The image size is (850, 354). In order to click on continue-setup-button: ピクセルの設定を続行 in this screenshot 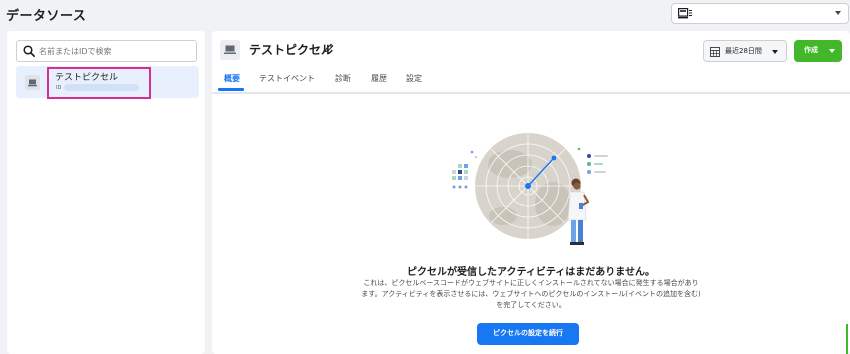, I will do `click(528, 334)`.